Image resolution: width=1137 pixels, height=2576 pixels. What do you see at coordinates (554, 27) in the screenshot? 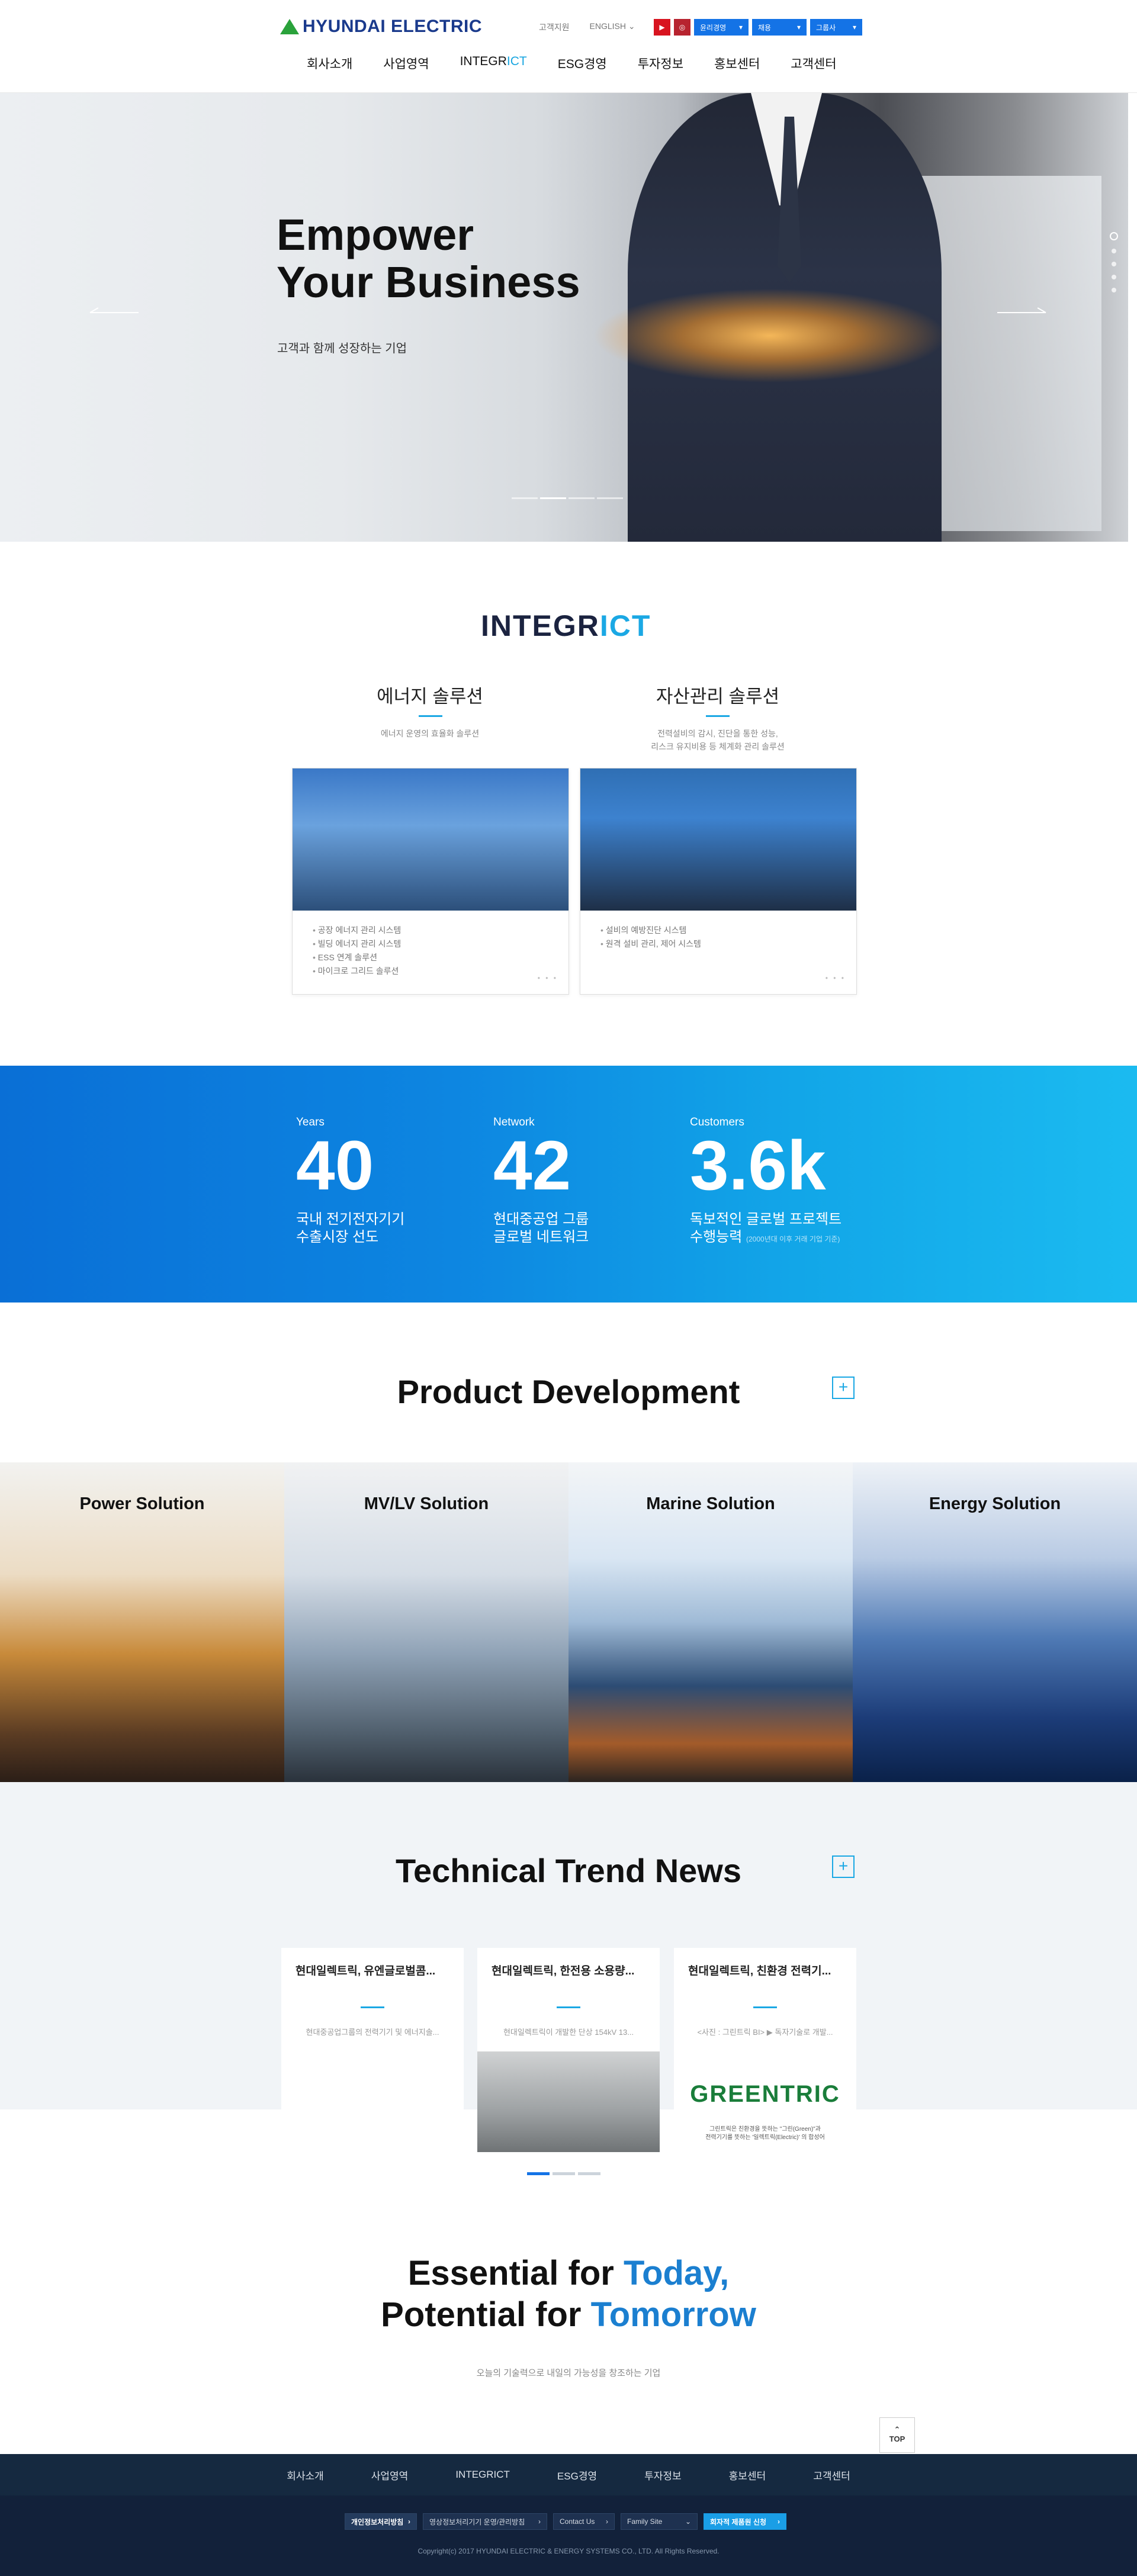
I see `support-link: 고객지원` at bounding box center [554, 27].